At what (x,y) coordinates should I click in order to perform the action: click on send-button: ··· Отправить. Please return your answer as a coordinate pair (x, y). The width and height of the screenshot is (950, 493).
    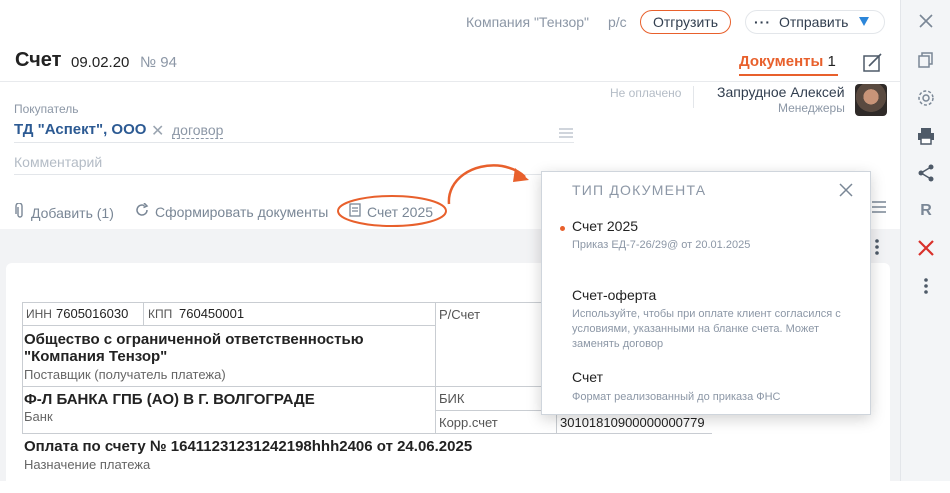
    Looking at the image, I should click on (815, 22).